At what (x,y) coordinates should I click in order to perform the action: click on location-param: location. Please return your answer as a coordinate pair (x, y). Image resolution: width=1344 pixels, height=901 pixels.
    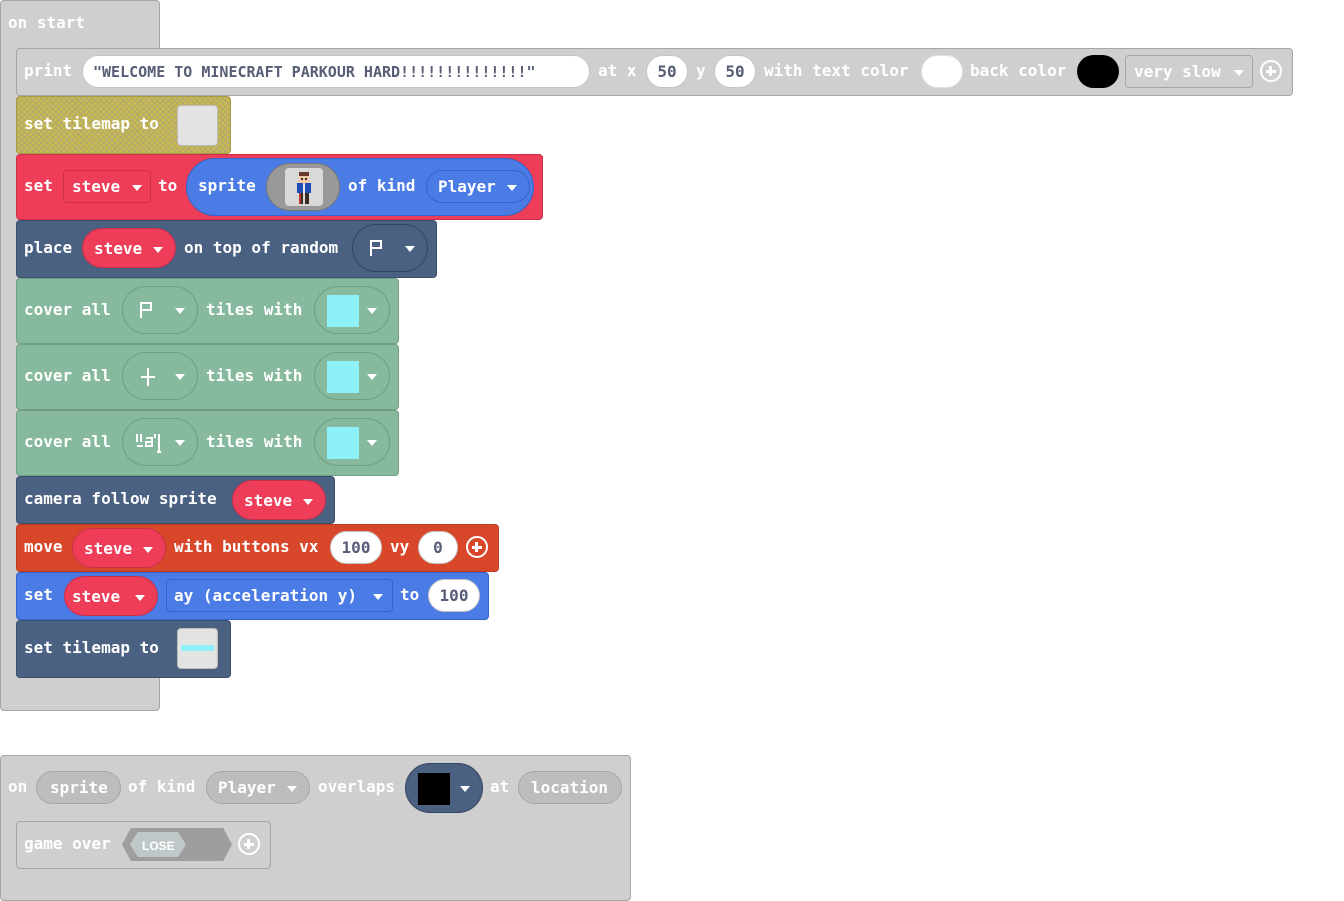
    Looking at the image, I should click on (570, 787).